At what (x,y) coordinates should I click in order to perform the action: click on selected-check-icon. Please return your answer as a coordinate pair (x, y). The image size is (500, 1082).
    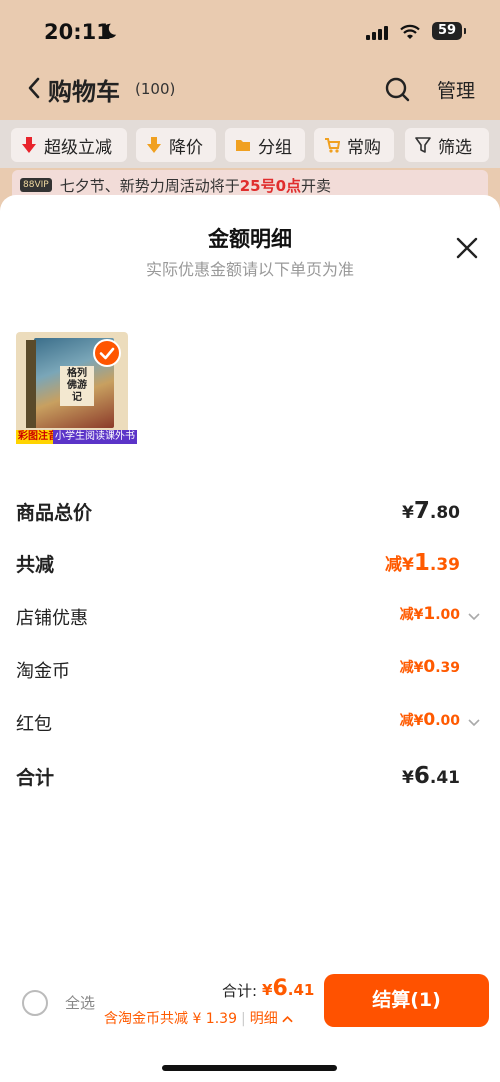
    Looking at the image, I should click on (107, 353).